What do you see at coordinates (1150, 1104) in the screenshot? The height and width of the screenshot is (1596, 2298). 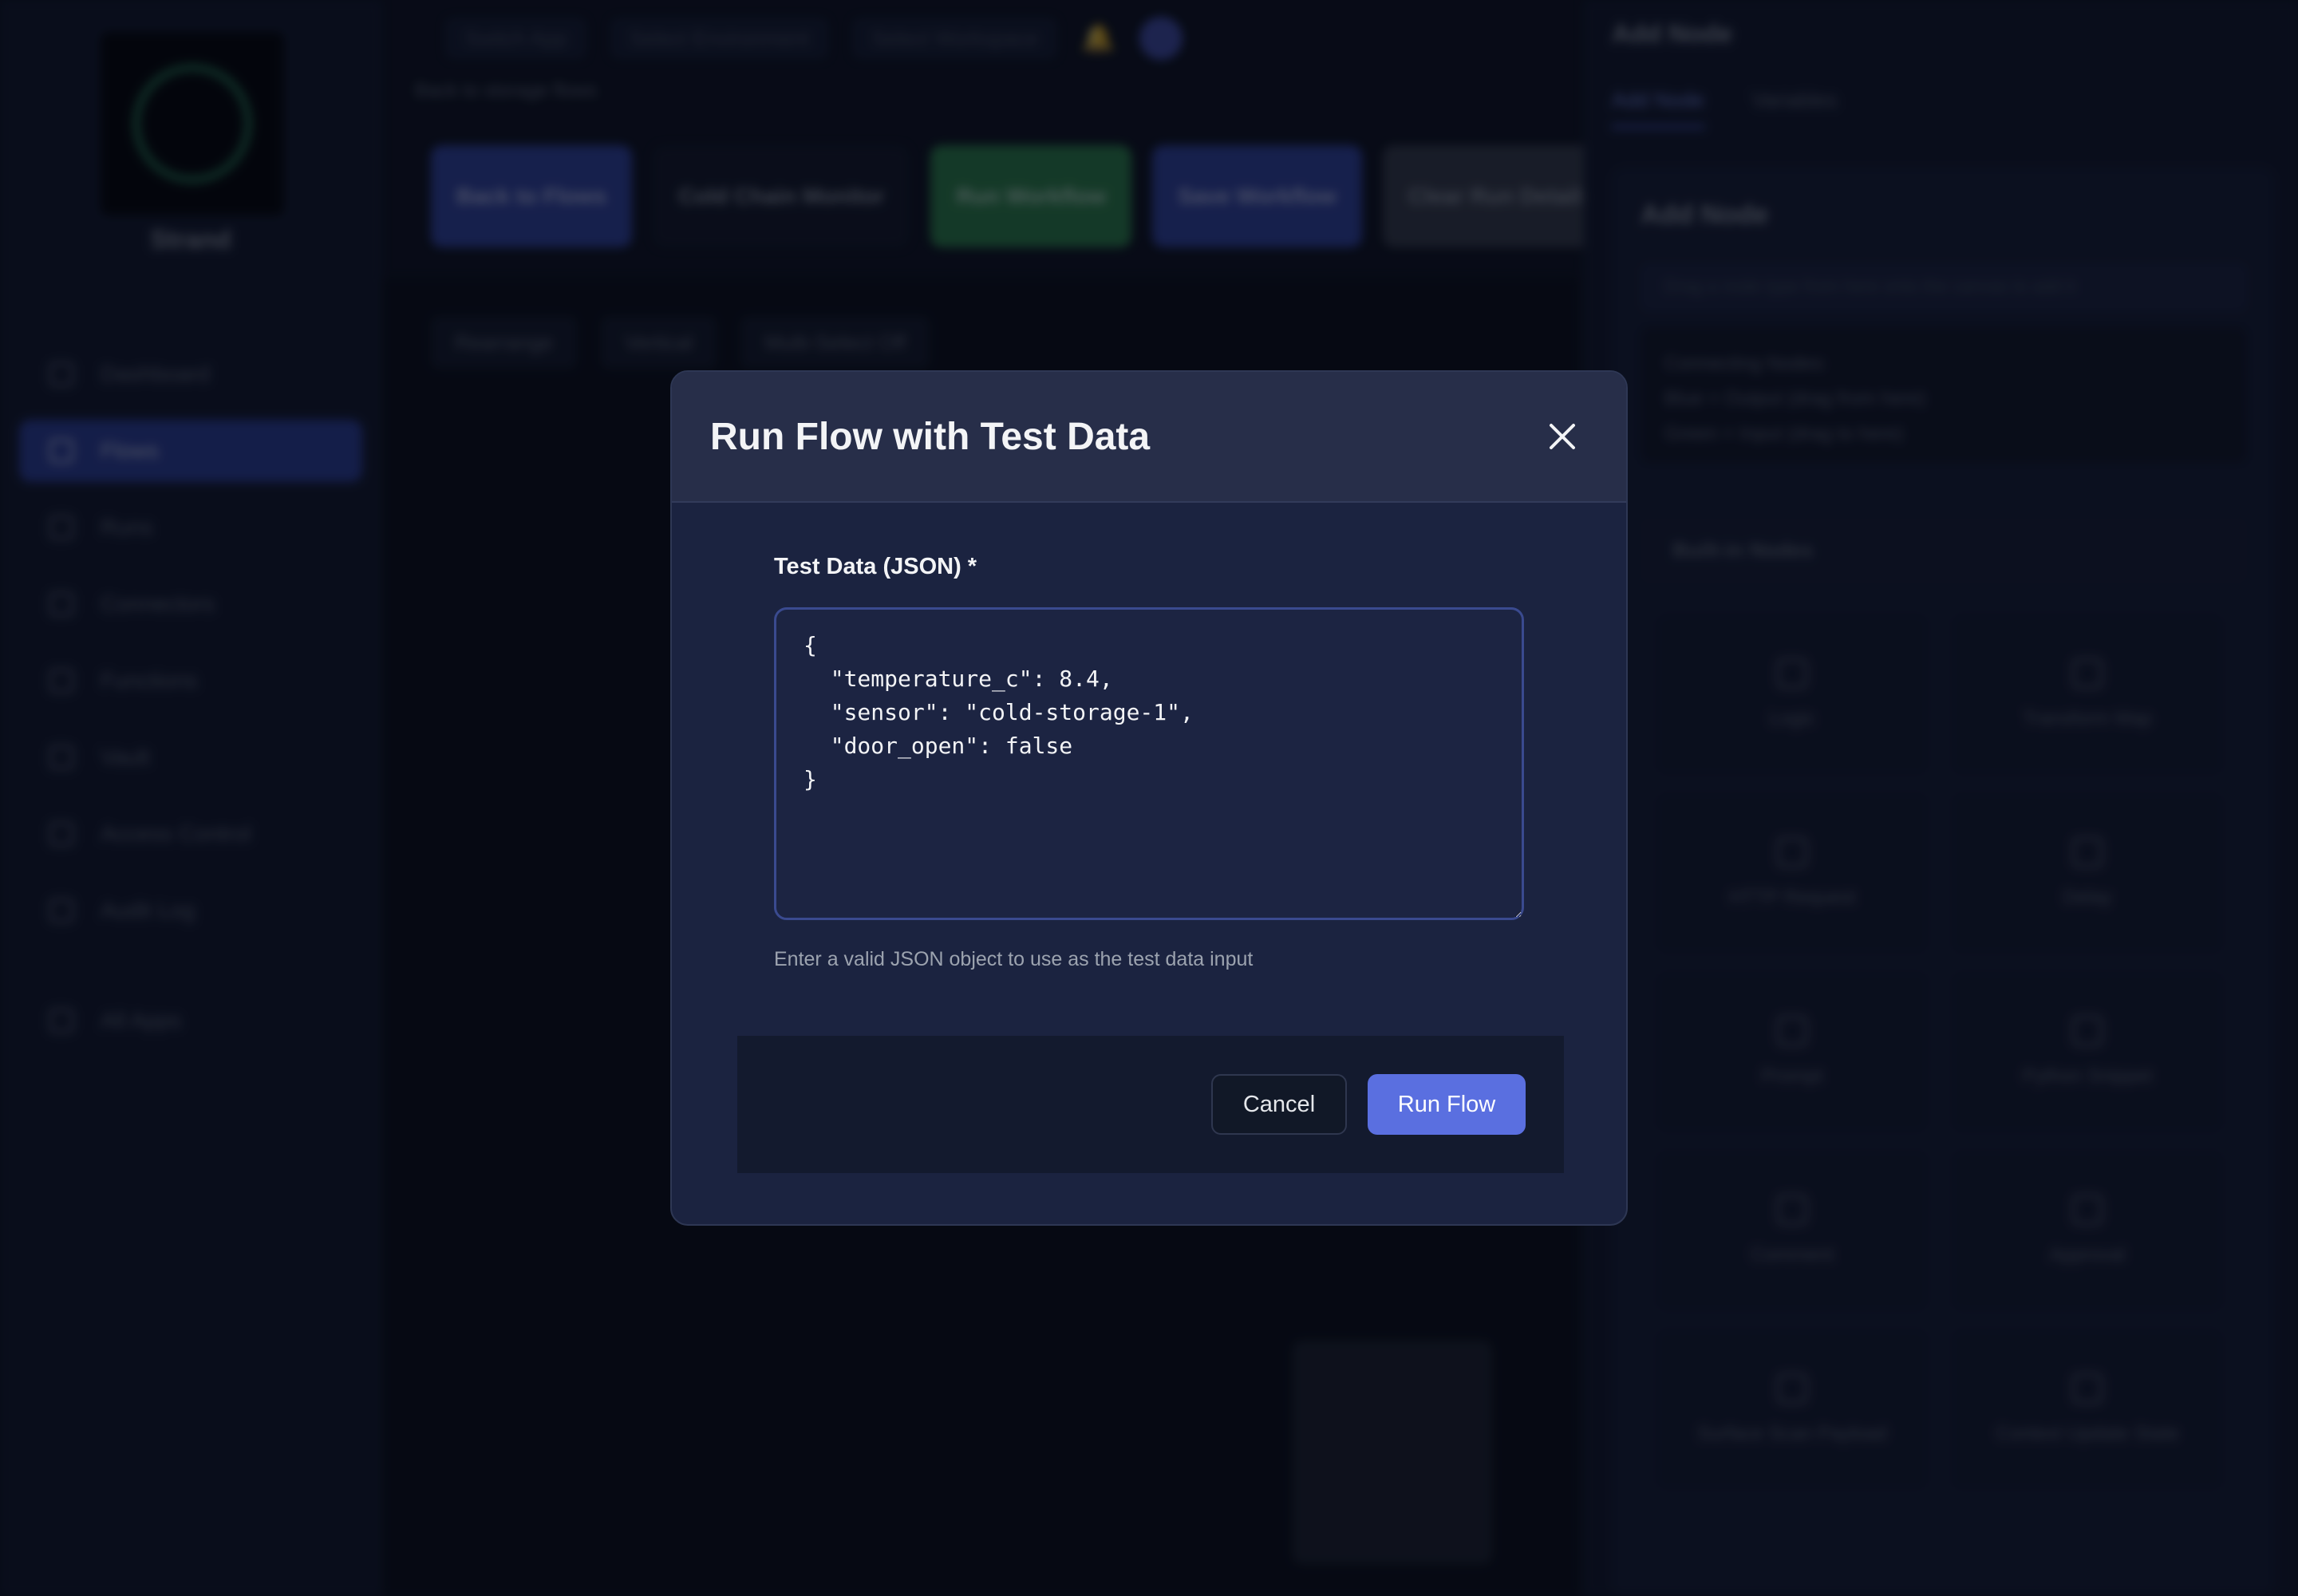 I see `dialog-footer: Cancel Run Flow` at bounding box center [1150, 1104].